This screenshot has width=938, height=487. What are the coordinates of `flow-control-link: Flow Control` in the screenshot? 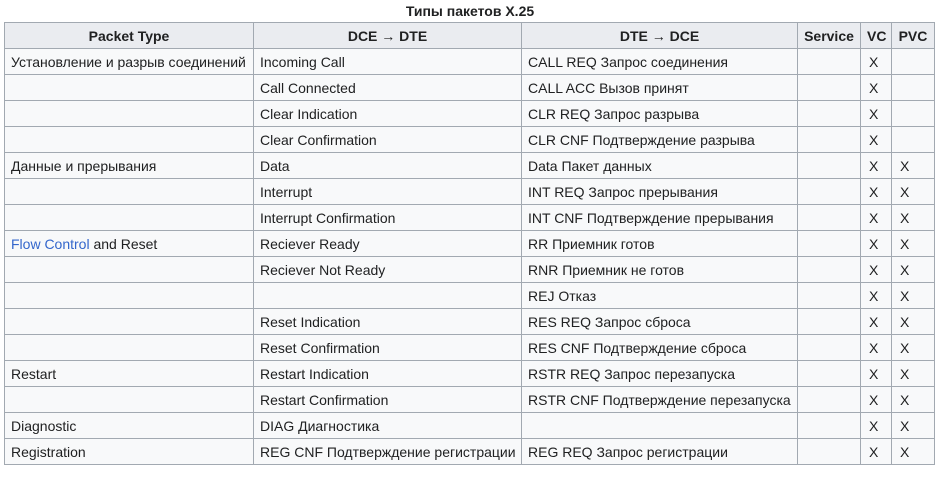 It's located at (50, 244).